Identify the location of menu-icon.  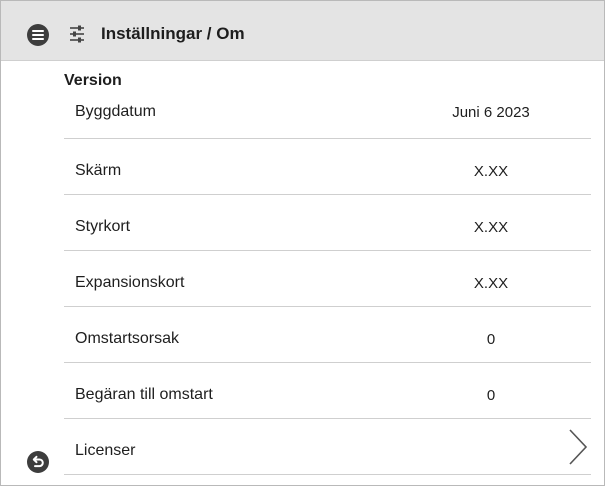
(38, 35).